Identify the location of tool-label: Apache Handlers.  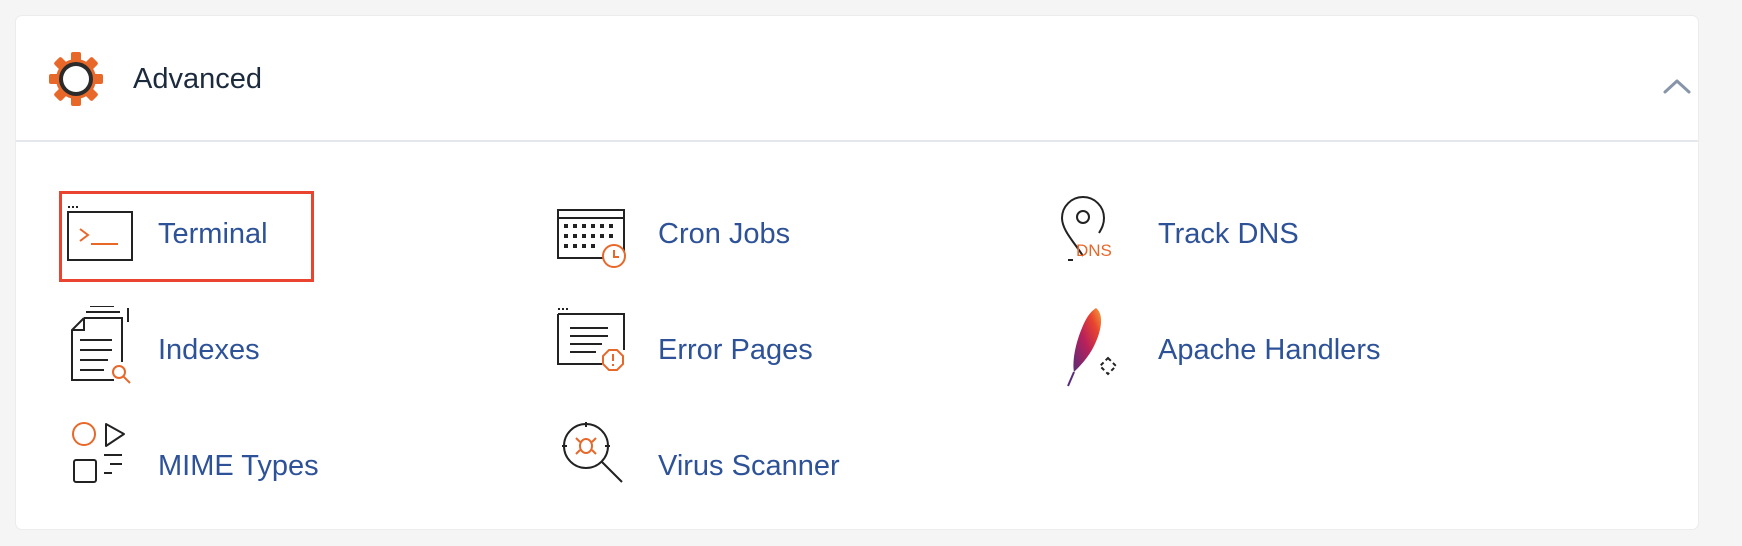
(1269, 350).